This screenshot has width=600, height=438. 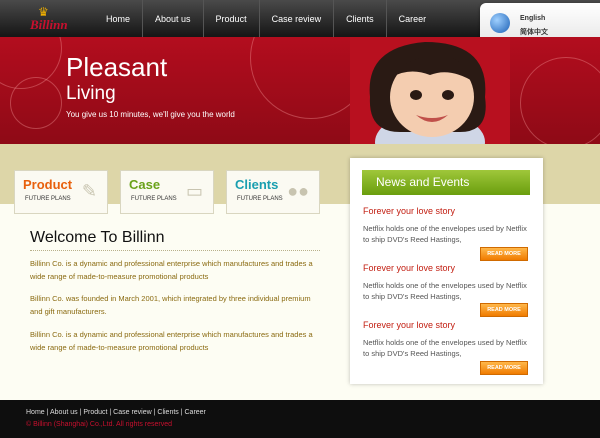 I want to click on child-photo, so click(x=430, y=90).